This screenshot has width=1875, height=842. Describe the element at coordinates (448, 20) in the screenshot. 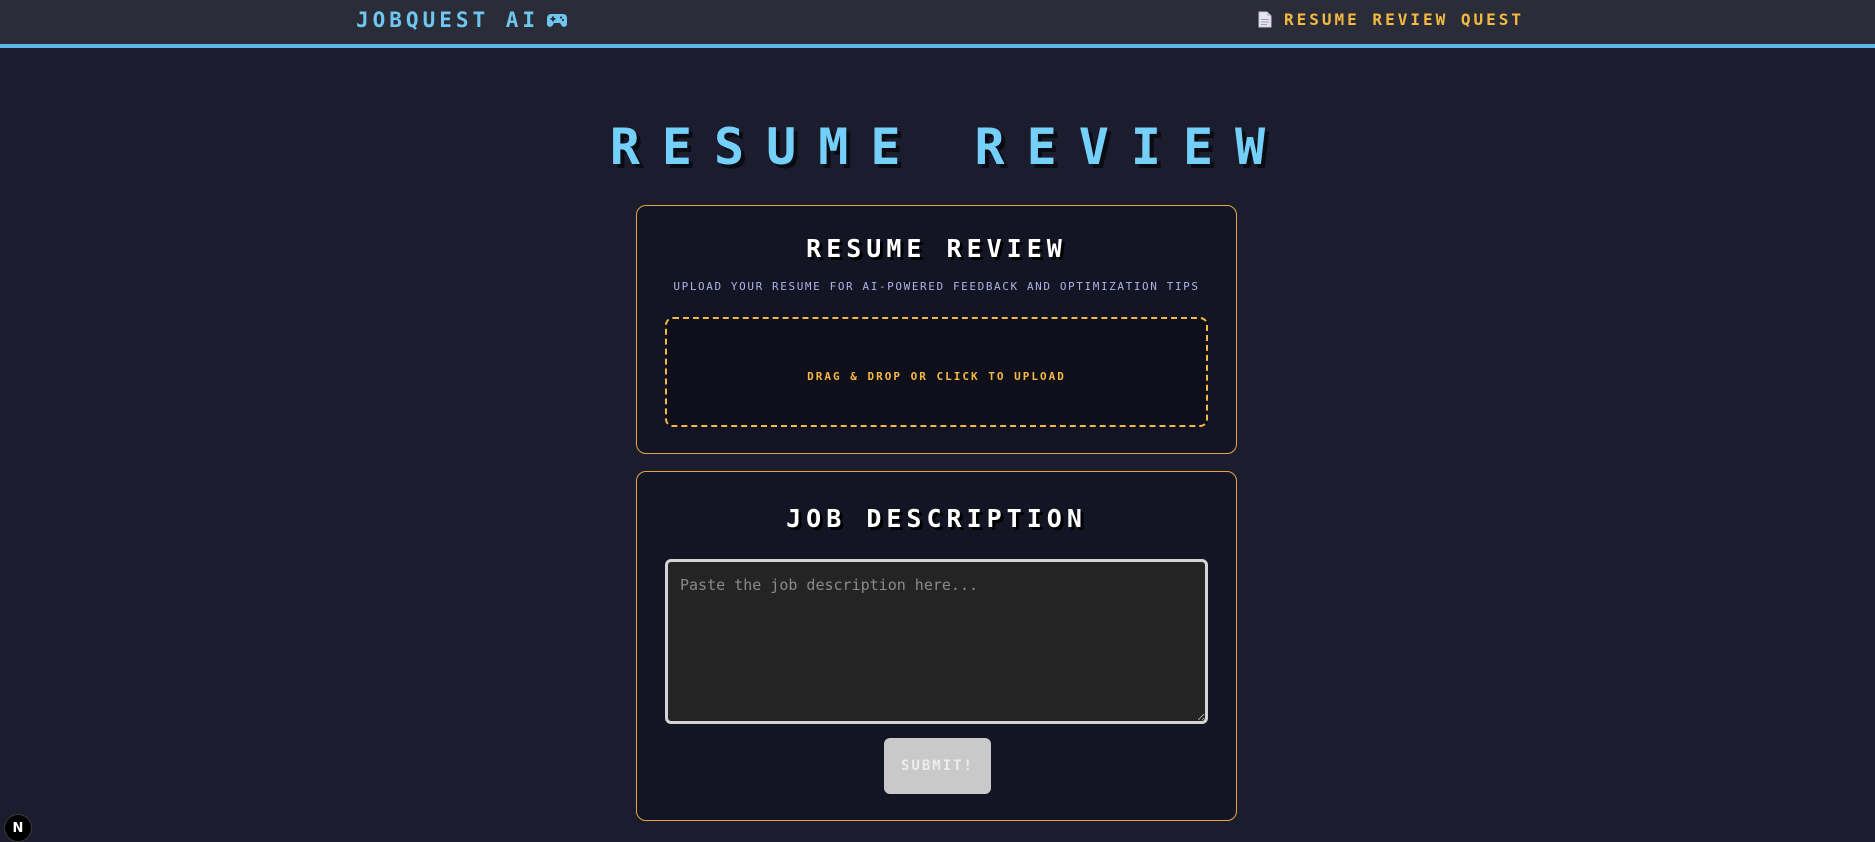

I see `brand-name: JOBQUEST AI` at that location.